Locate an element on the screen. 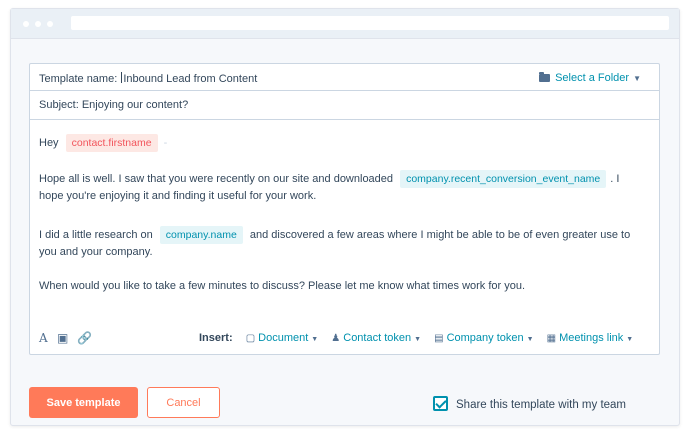 Image resolution: width=687 pixels, height=429 pixels. subject-input: Enjoying our content? is located at coordinates (135, 105).